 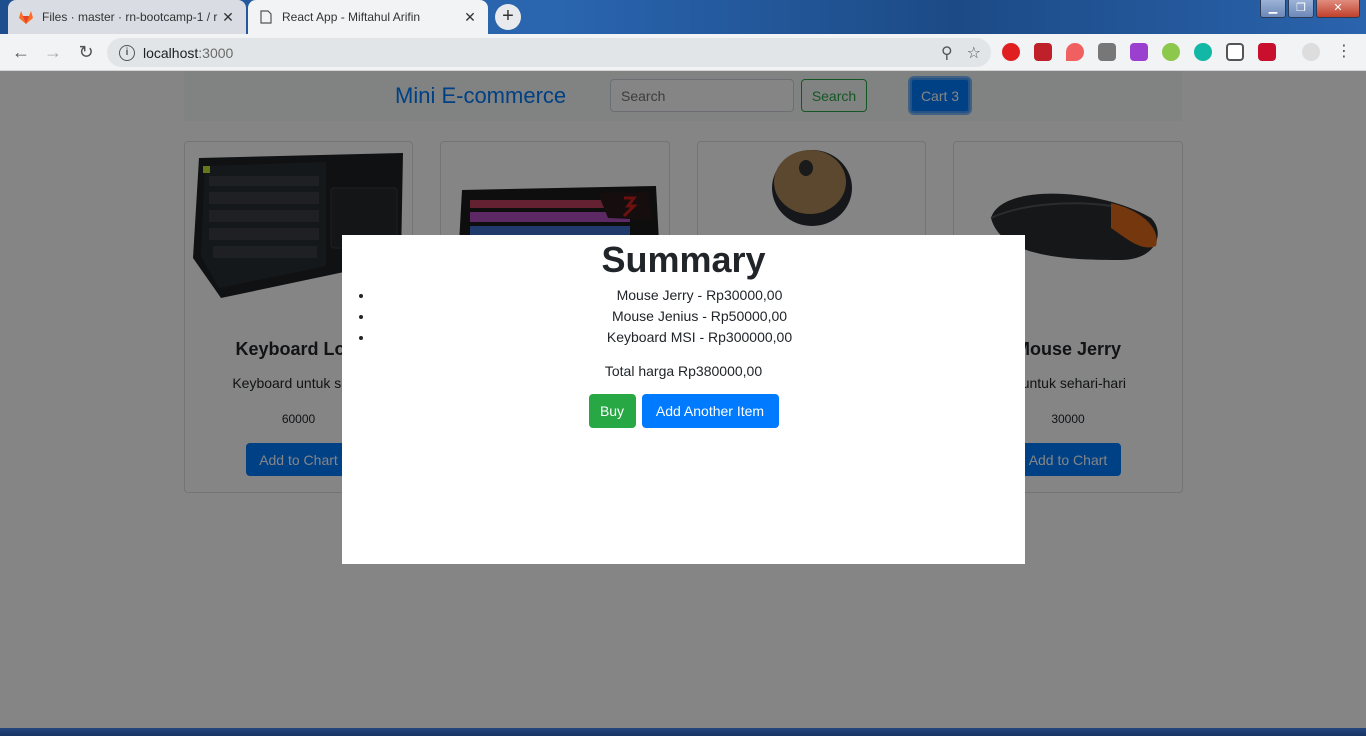 I want to click on modal-actions: Buy Add Another Item, so click(x=683, y=411).